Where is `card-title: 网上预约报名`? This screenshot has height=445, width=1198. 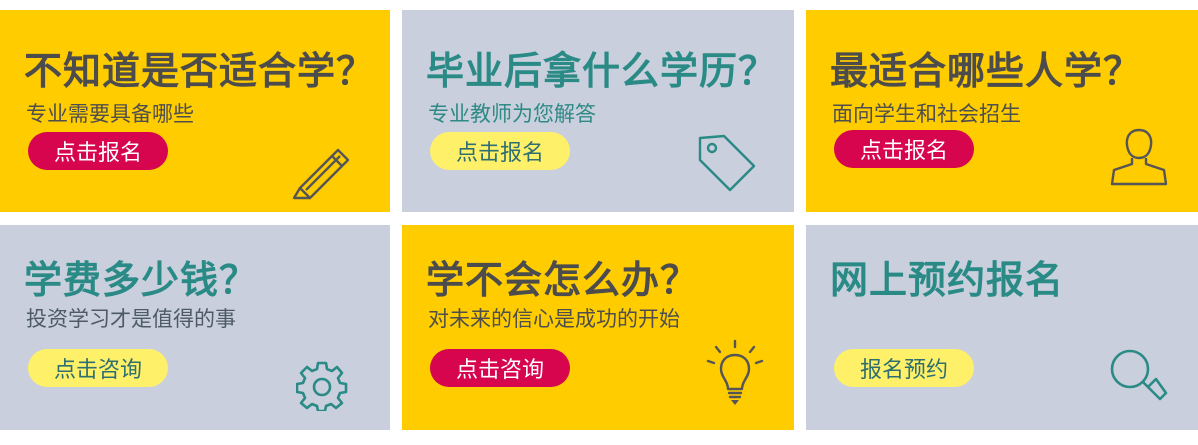
card-title: 网上预约报名 is located at coordinates (947, 280).